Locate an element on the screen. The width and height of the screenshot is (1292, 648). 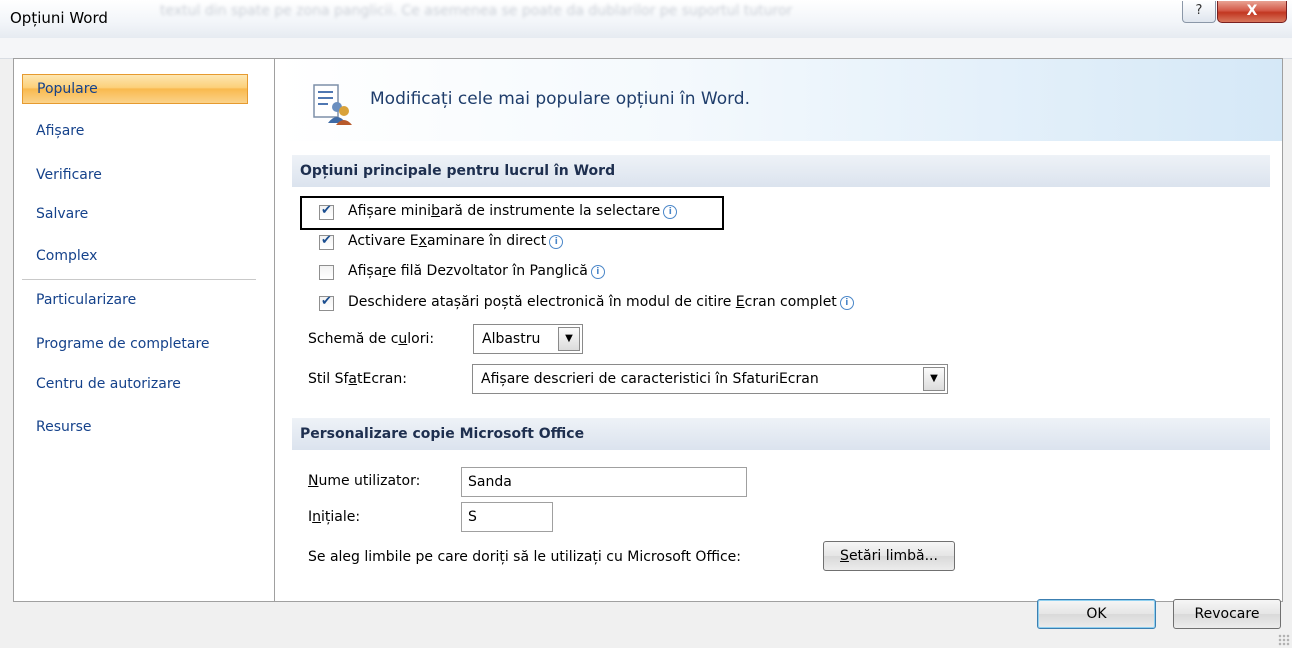
username-label: Nume utilizator: is located at coordinates (364, 481).